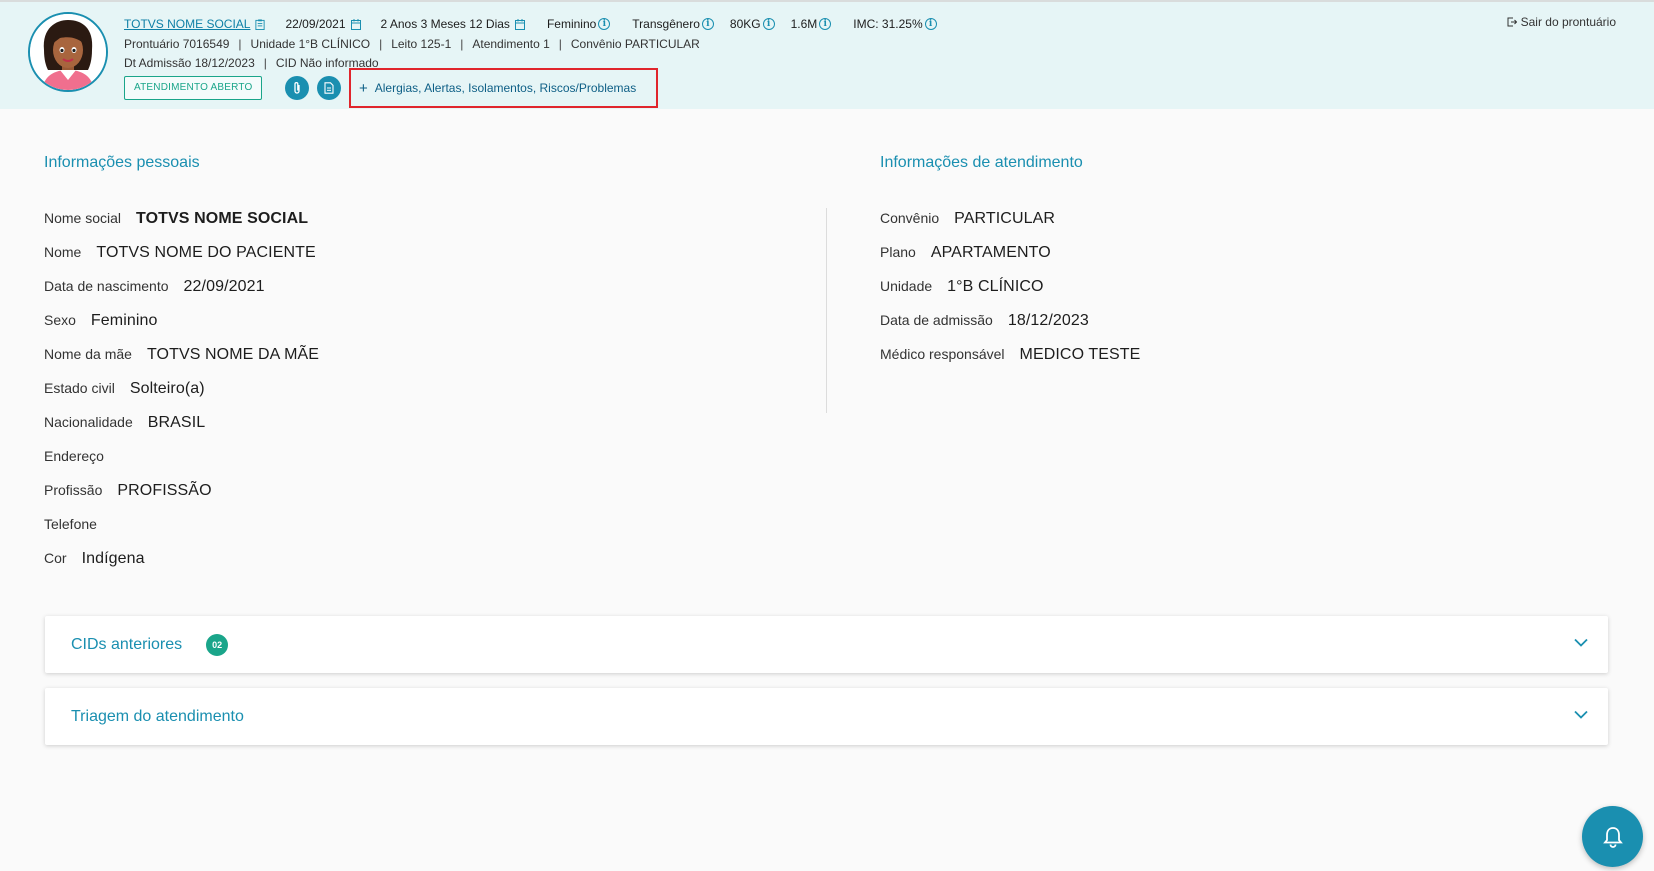  I want to click on field-profissao: Profissão PROFISSÃO, so click(128, 490).